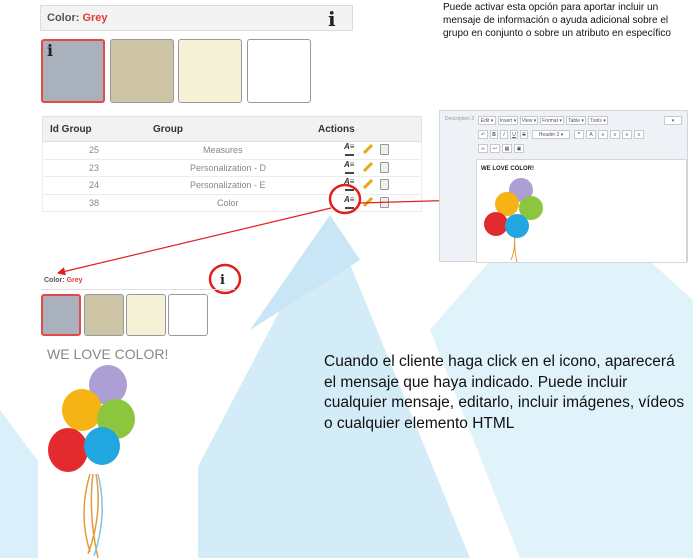 The width and height of the screenshot is (693, 558). I want to click on undo-icon: ↶, so click(483, 134).